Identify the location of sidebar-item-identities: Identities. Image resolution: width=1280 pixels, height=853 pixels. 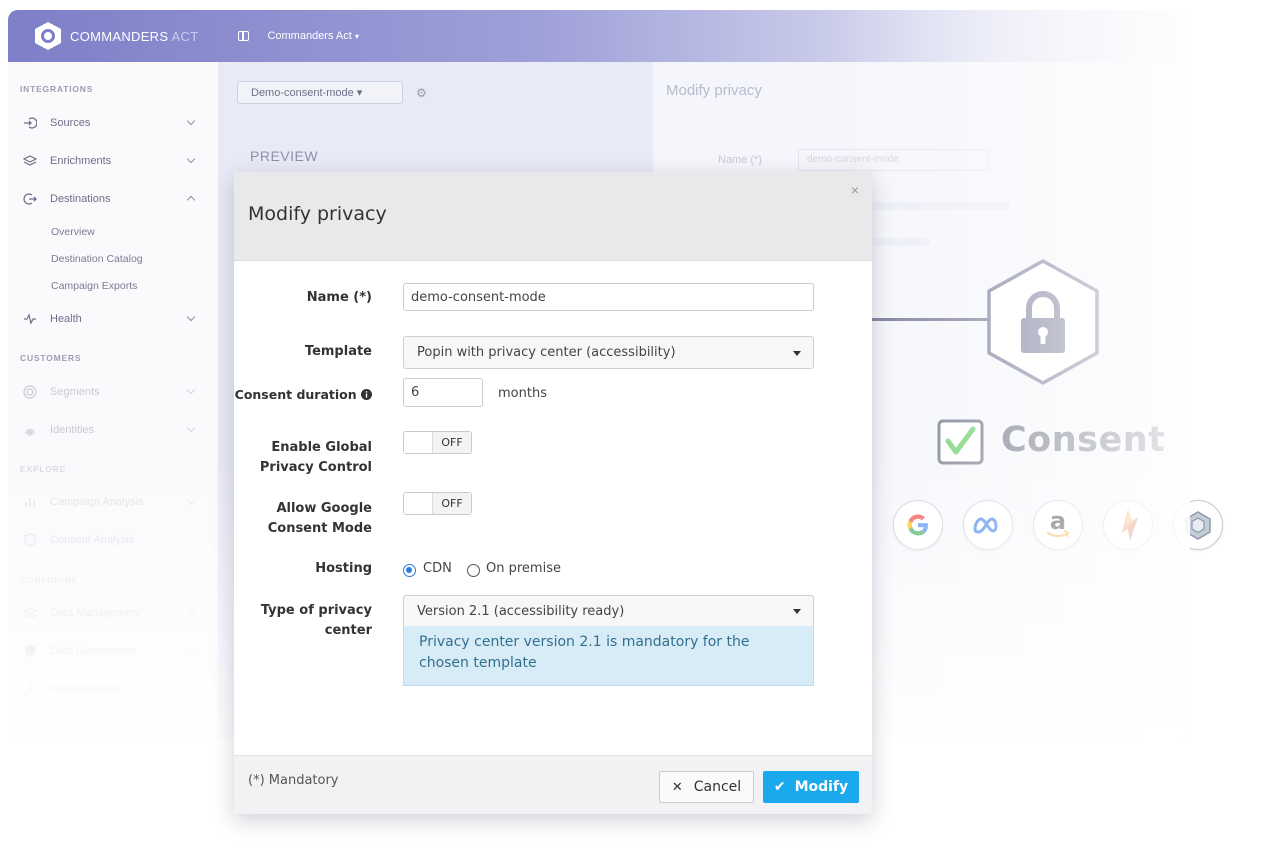
(112, 430).